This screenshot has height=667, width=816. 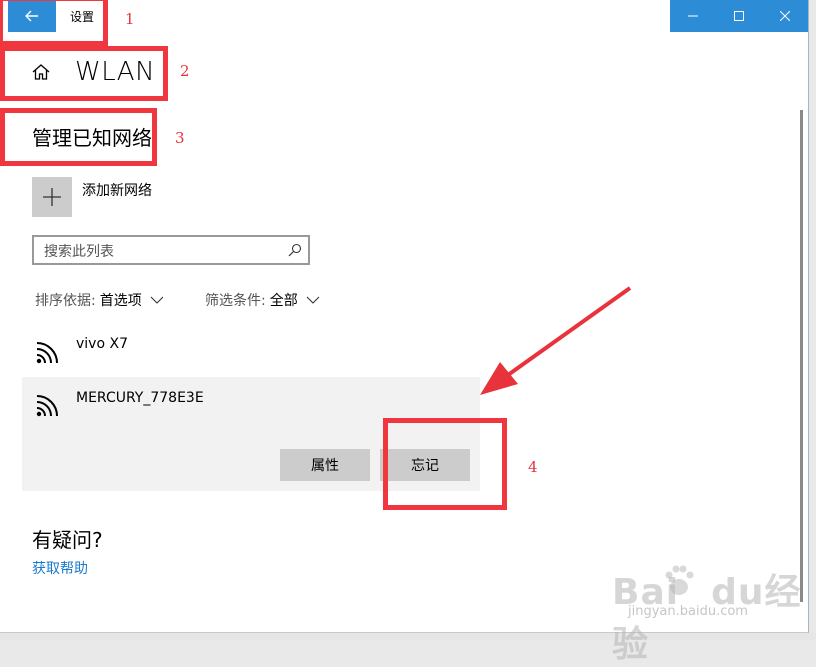 I want to click on watermark-url: jingyan.baidu.com, so click(x=688, y=611).